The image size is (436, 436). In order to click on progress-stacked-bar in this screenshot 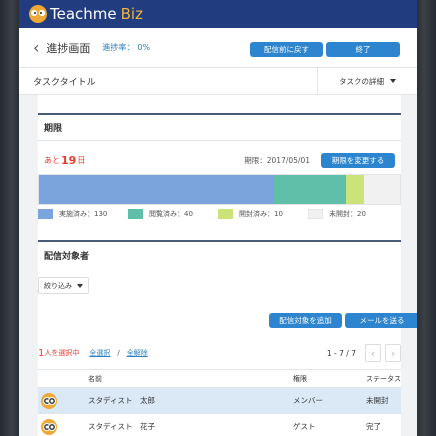, I will do `click(219, 189)`.